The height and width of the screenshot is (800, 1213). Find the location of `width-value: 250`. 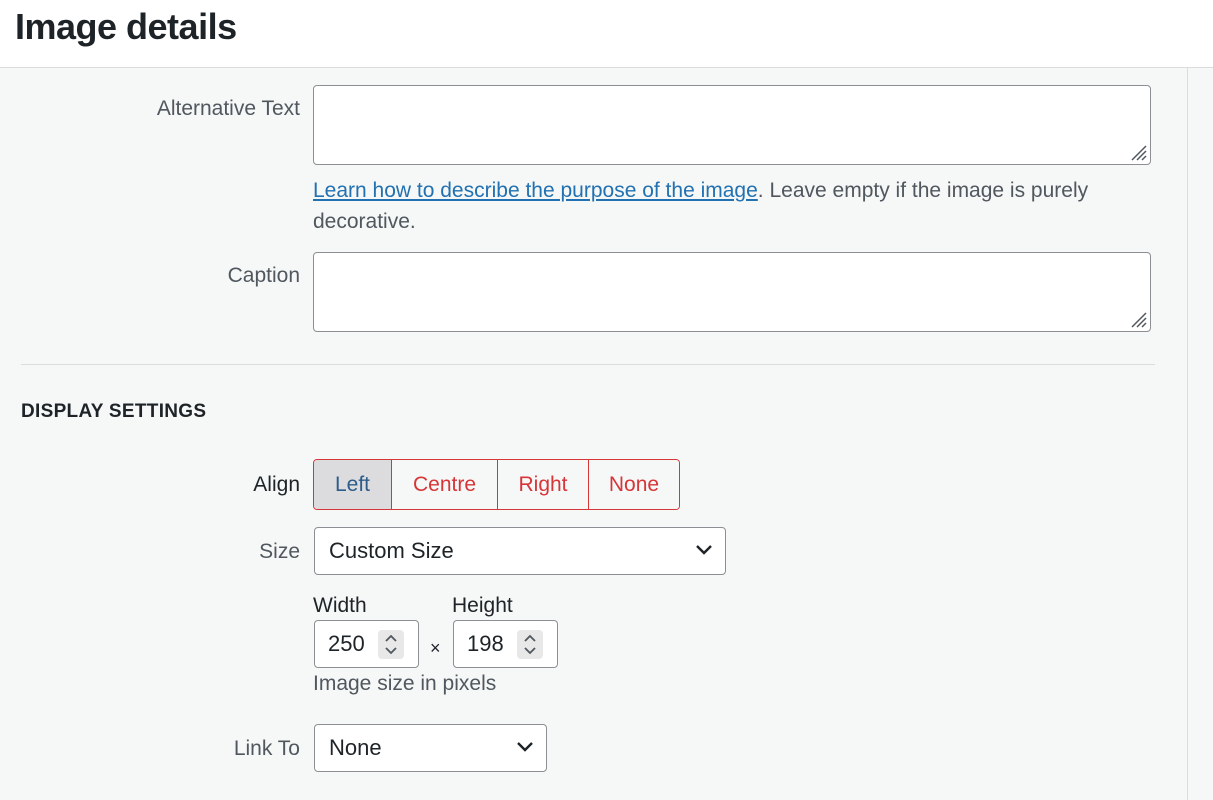

width-value: 250 is located at coordinates (346, 643).